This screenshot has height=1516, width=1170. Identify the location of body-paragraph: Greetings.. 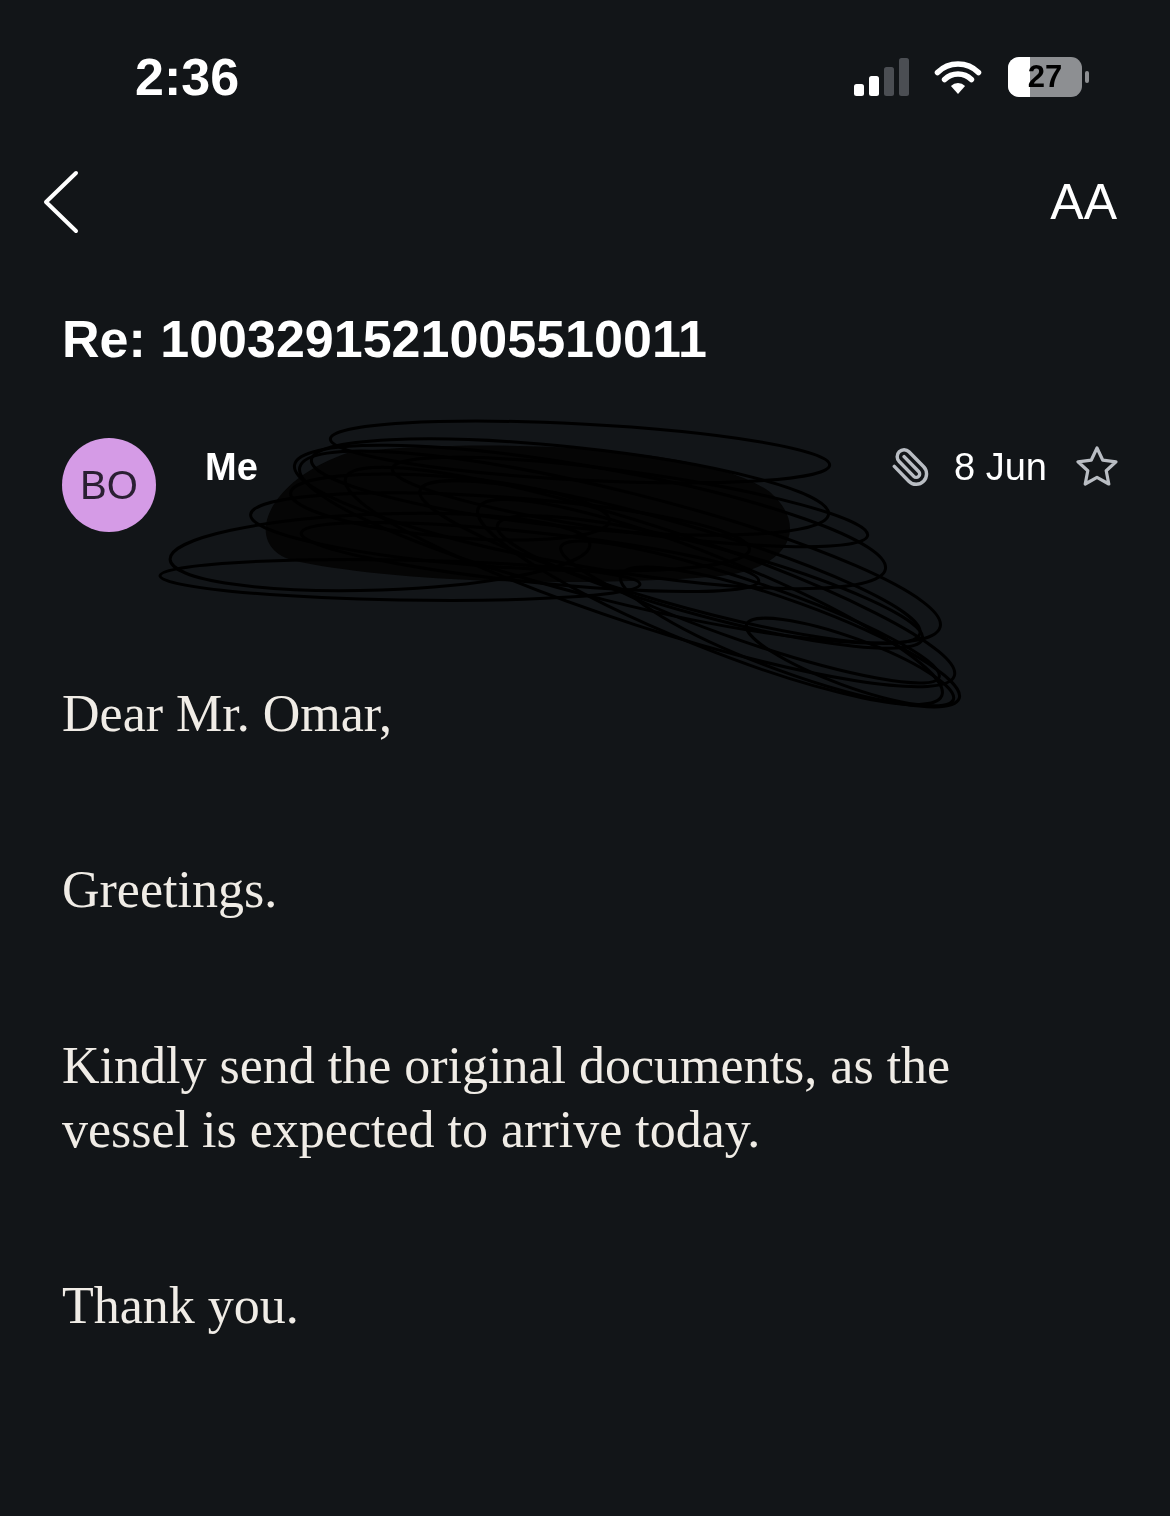
(170, 890).